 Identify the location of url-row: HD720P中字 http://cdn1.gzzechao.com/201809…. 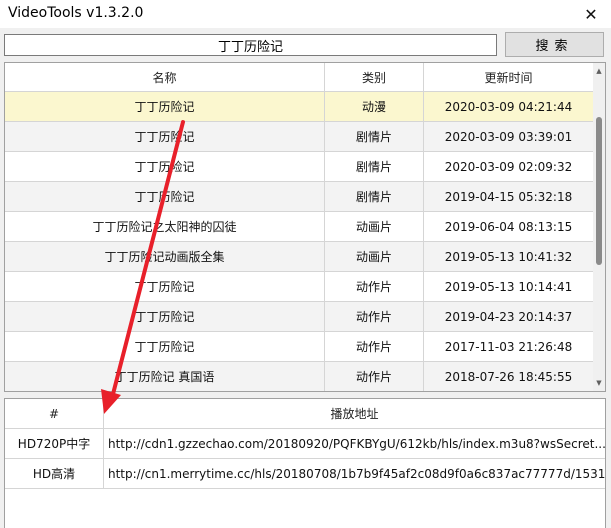
(305, 444).